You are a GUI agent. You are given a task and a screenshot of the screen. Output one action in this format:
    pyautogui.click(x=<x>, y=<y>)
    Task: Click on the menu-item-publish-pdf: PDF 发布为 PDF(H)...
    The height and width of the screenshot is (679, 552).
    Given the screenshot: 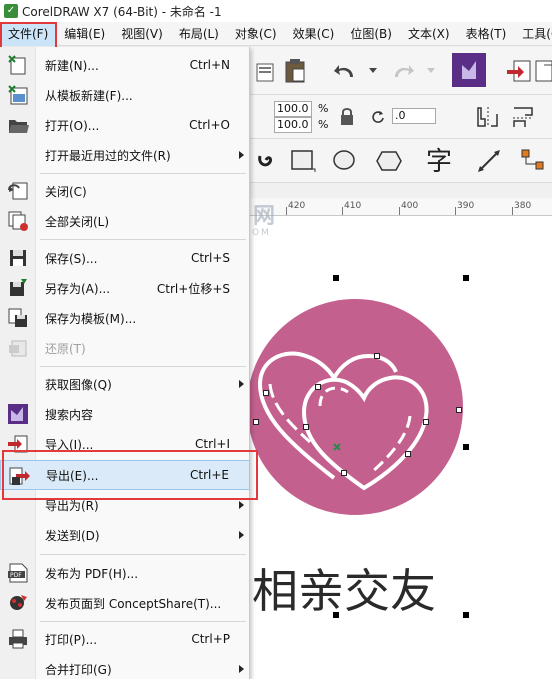 What is the action you would take?
    pyautogui.click(x=125, y=573)
    